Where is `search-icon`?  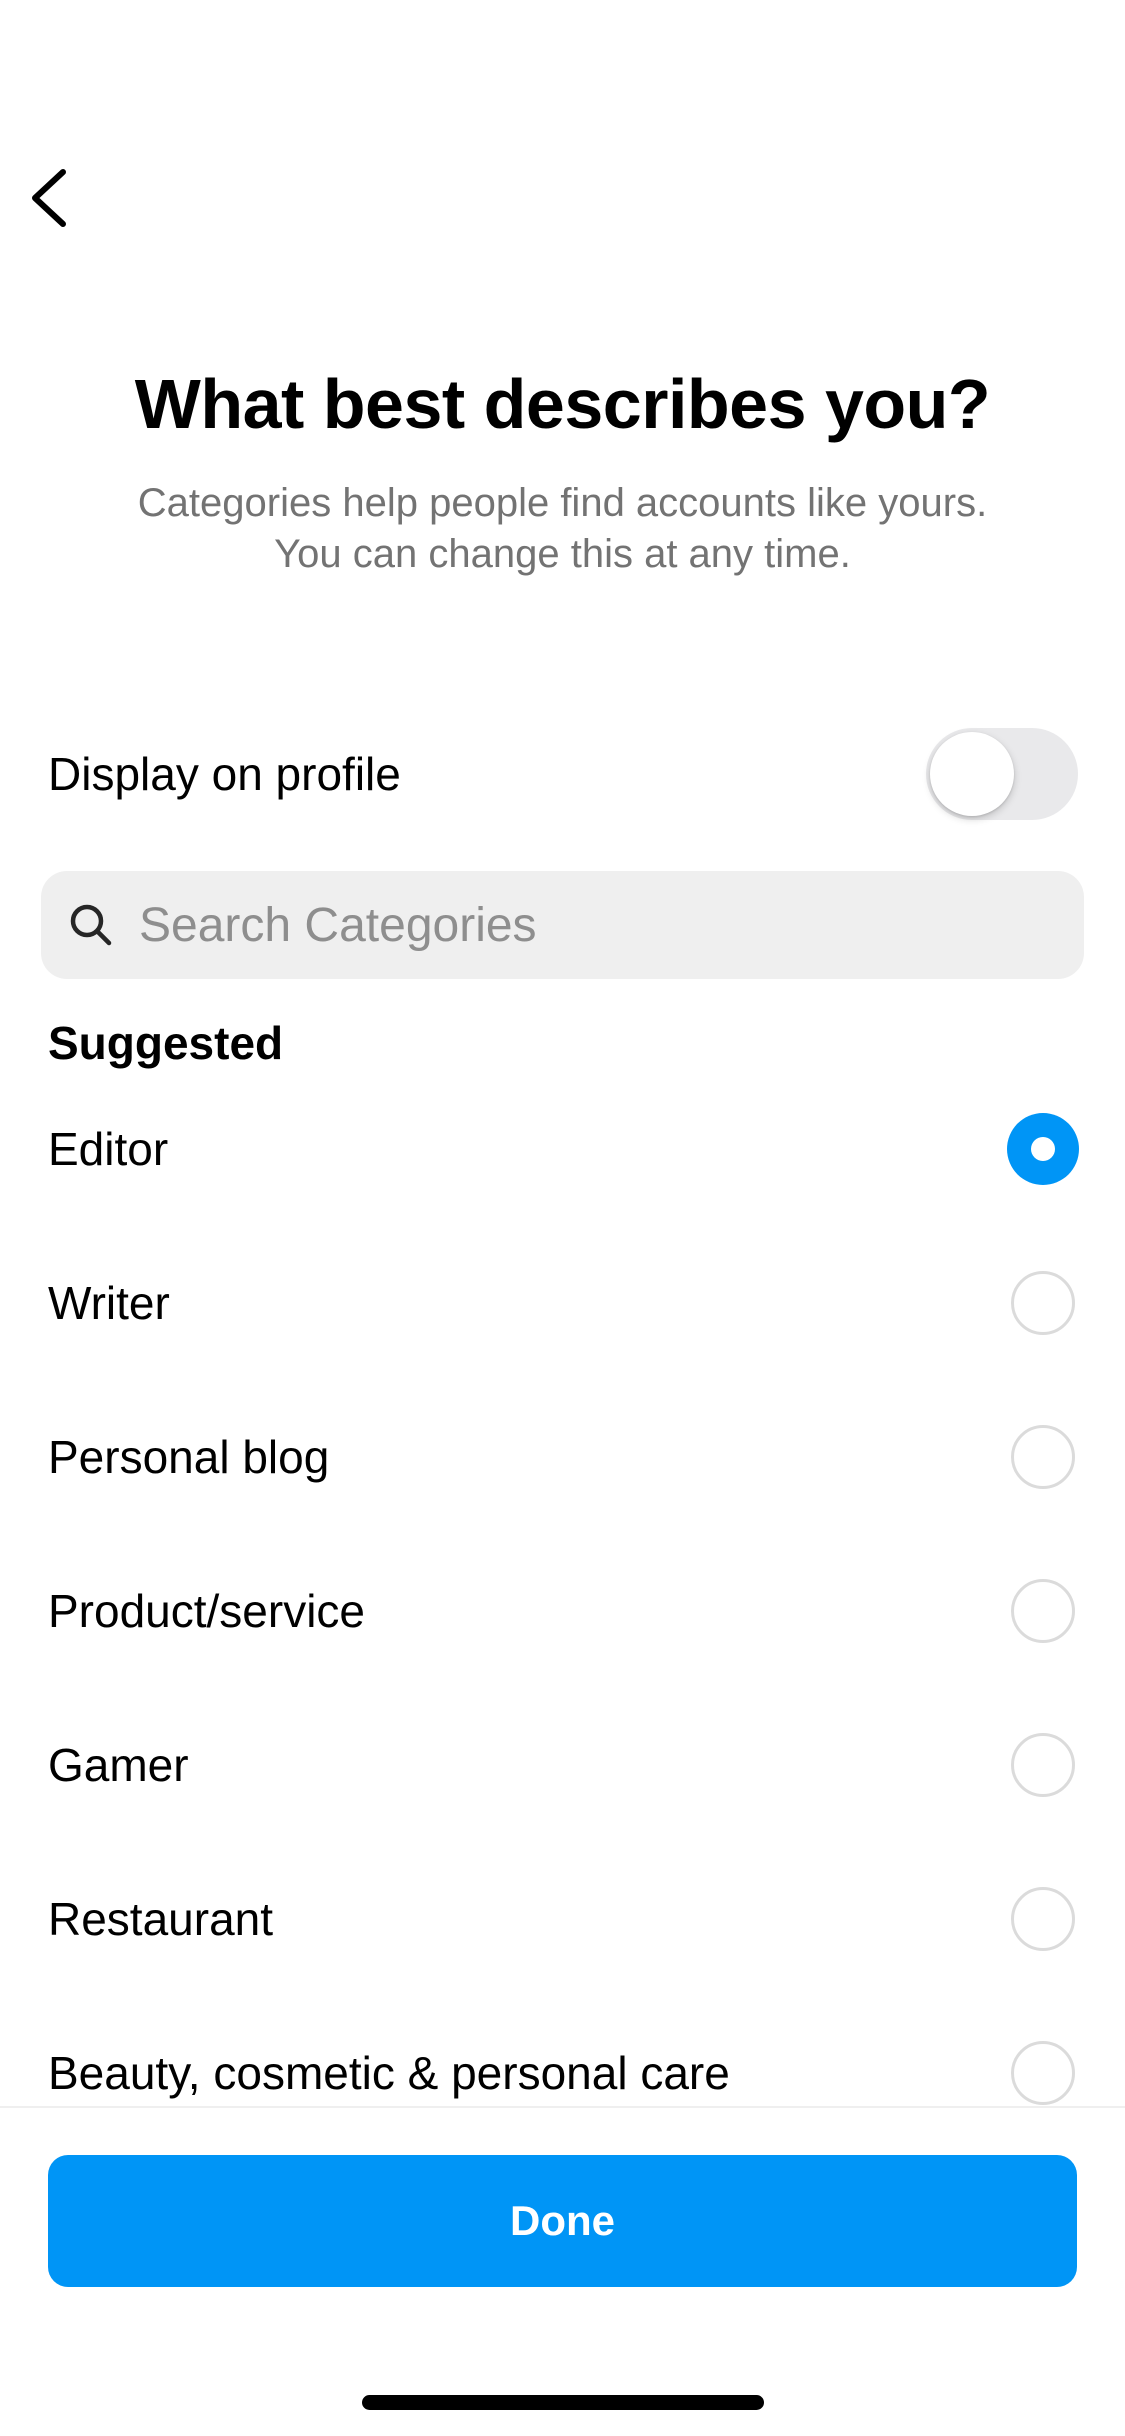 search-icon is located at coordinates (91, 925).